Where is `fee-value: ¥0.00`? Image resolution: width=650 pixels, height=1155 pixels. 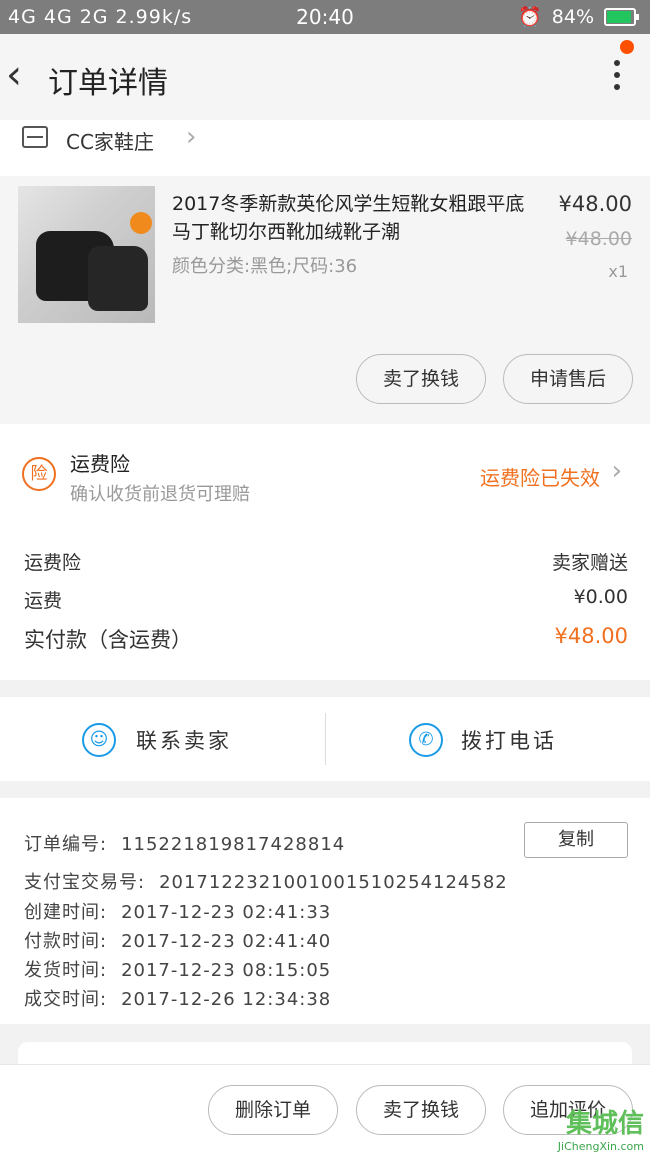
fee-value: ¥0.00 is located at coordinates (600, 597).